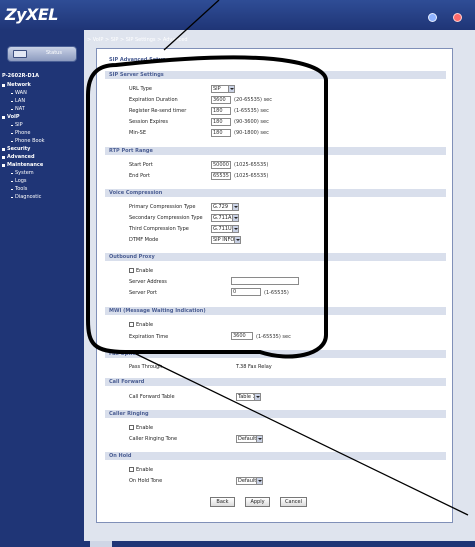 The image size is (475, 547). Describe the element at coordinates (248, 397) in the screenshot. I see `call-forward-table-select: Table 1` at that location.